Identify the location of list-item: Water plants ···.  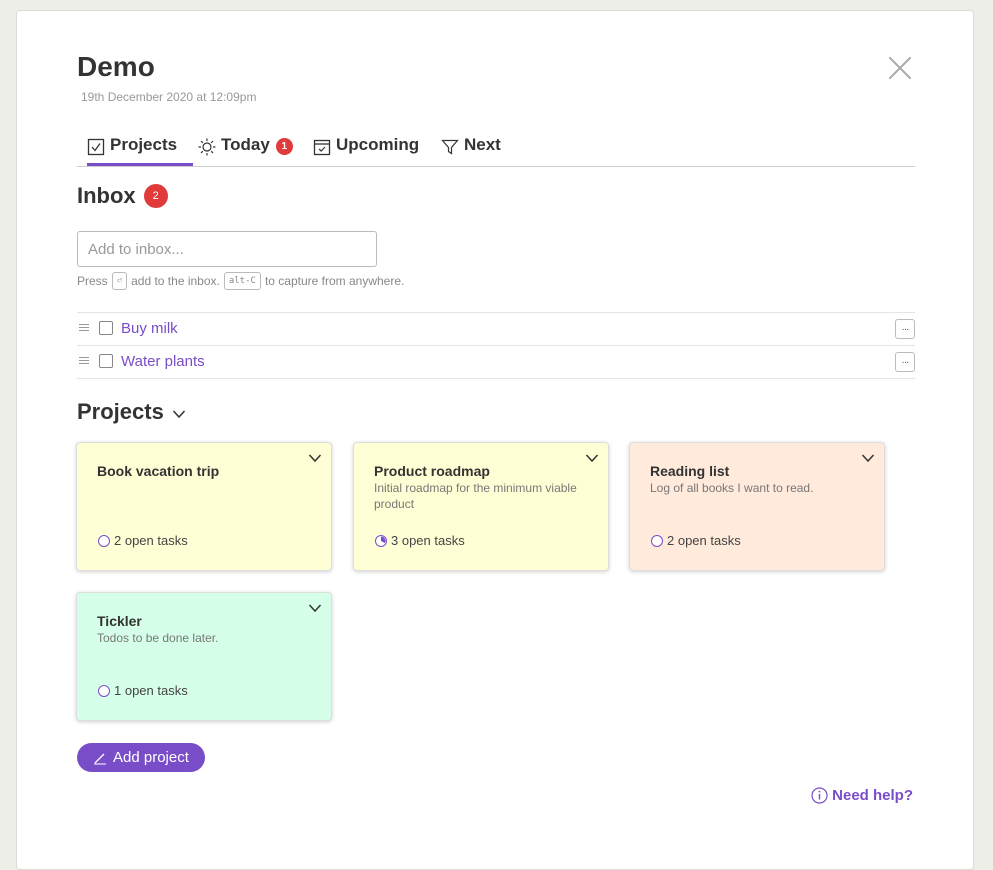
(496, 362).